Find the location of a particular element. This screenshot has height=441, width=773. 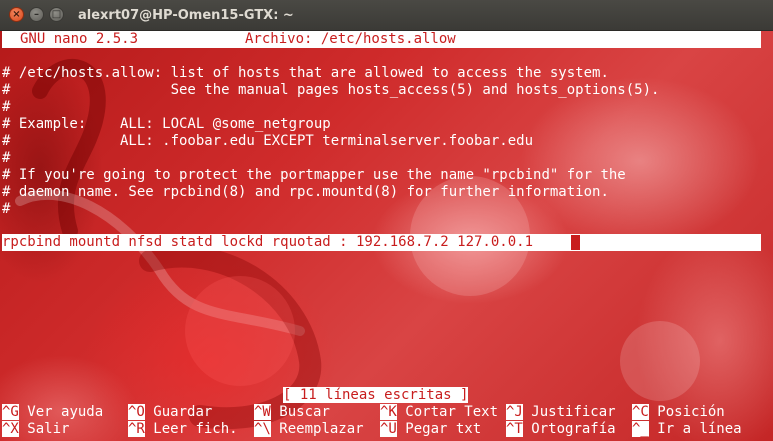

shortcut-cut: ^K Cortar Text is located at coordinates (439, 412).